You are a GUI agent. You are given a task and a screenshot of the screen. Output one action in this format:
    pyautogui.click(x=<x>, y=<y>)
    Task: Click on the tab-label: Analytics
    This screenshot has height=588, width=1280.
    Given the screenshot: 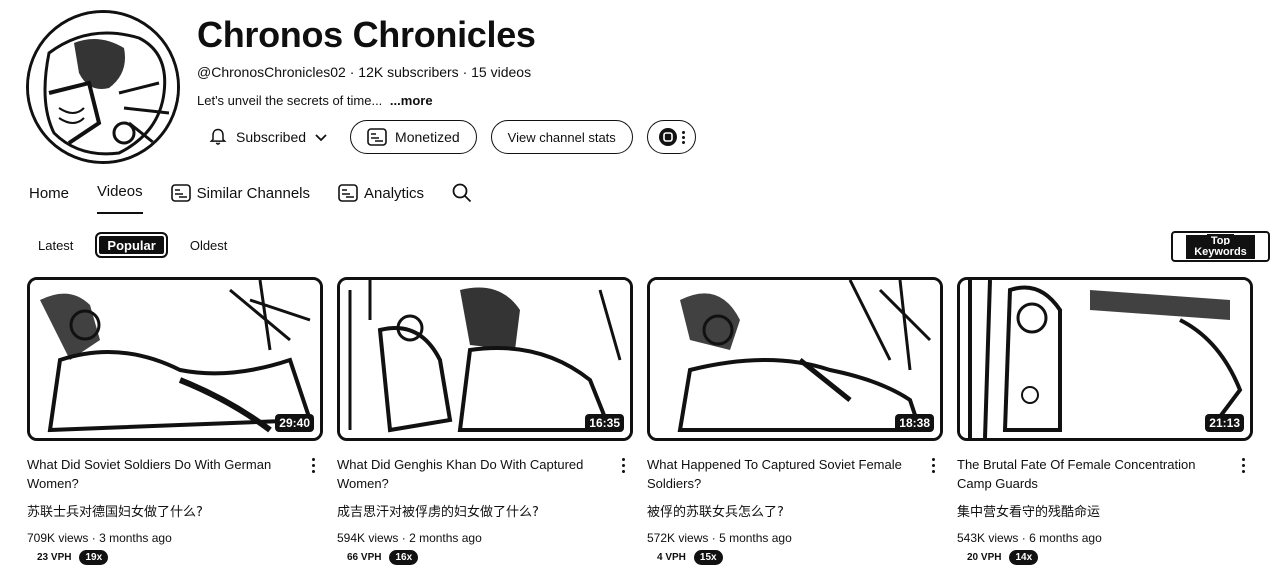 What is the action you would take?
    pyautogui.click(x=394, y=193)
    